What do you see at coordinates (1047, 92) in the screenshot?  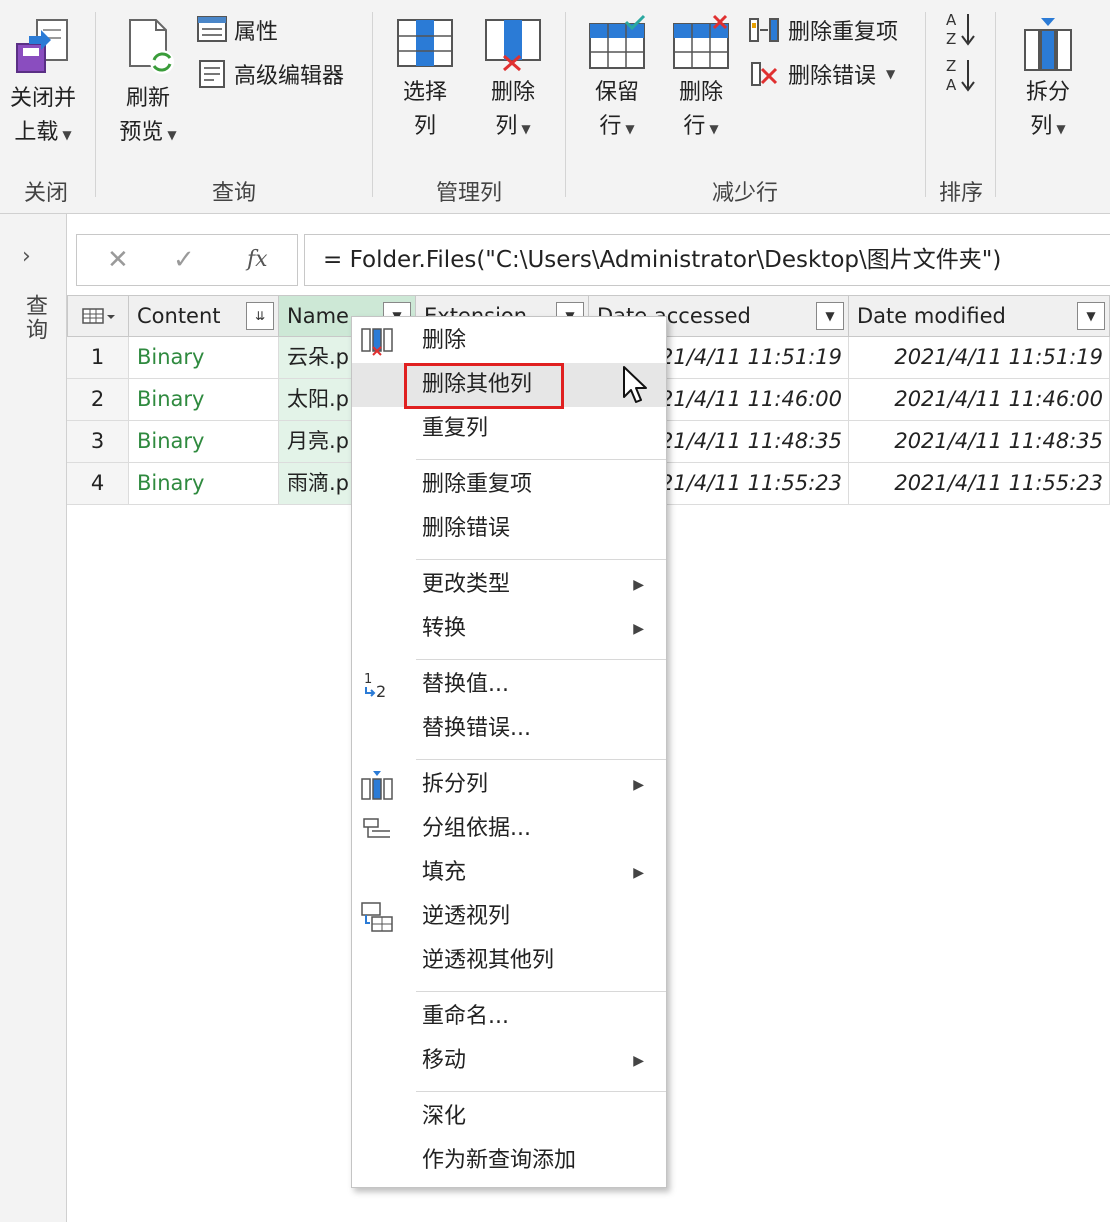 I see `split-column-label-1: 拆分` at bounding box center [1047, 92].